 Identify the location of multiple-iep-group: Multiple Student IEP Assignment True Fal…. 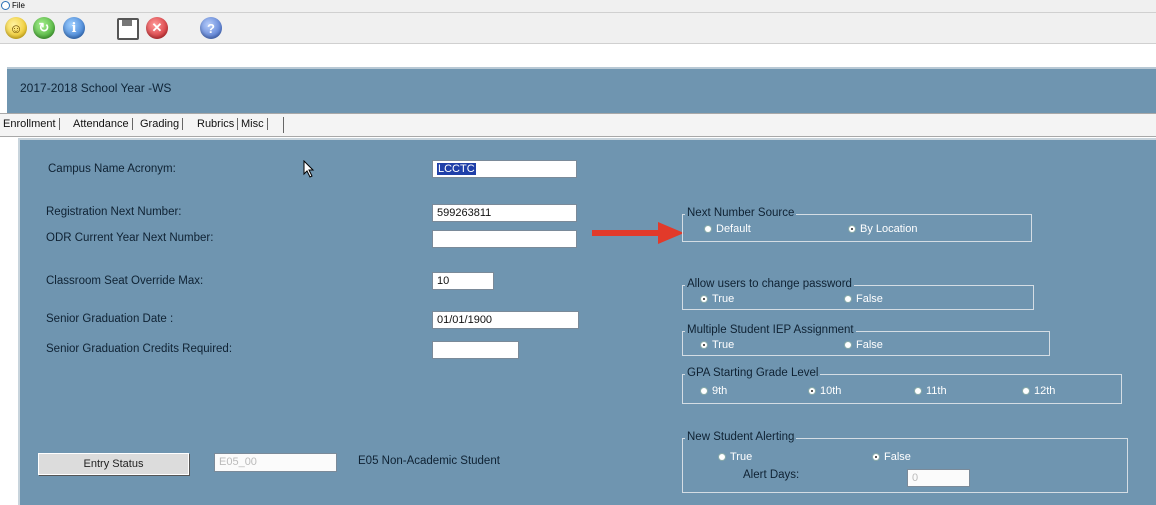
(866, 340).